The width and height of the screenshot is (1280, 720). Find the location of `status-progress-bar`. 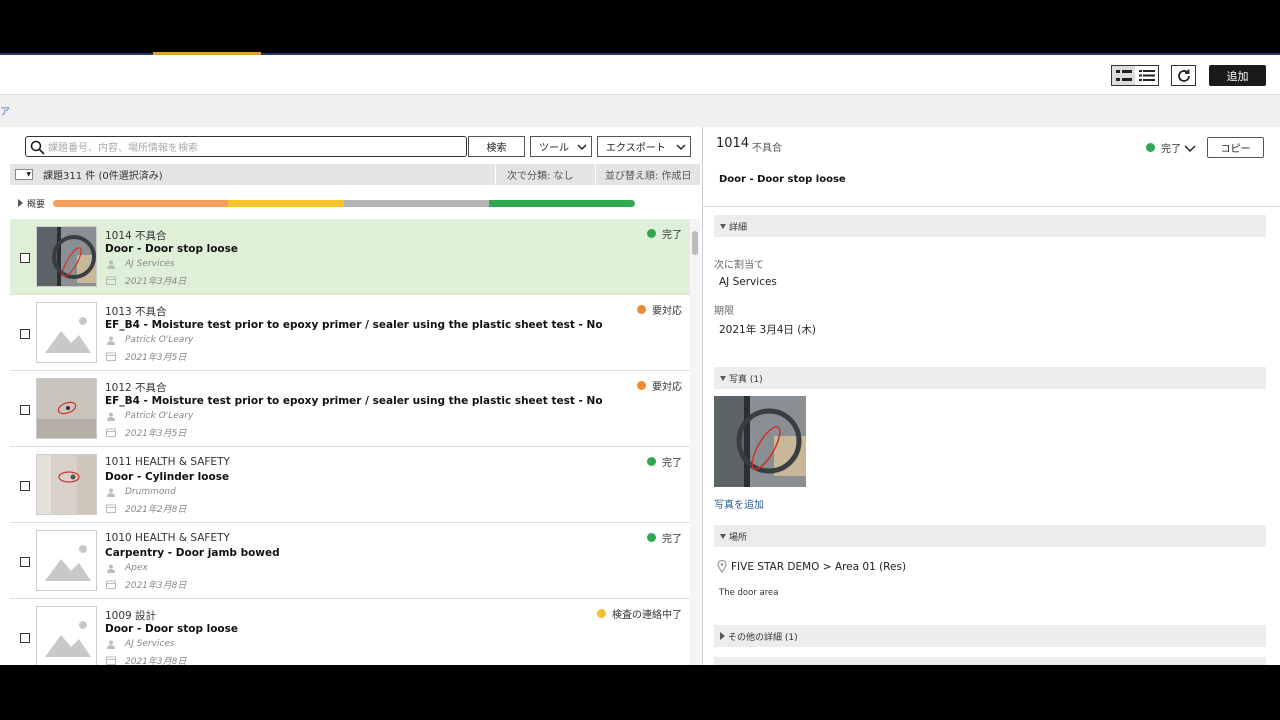

status-progress-bar is located at coordinates (344, 203).